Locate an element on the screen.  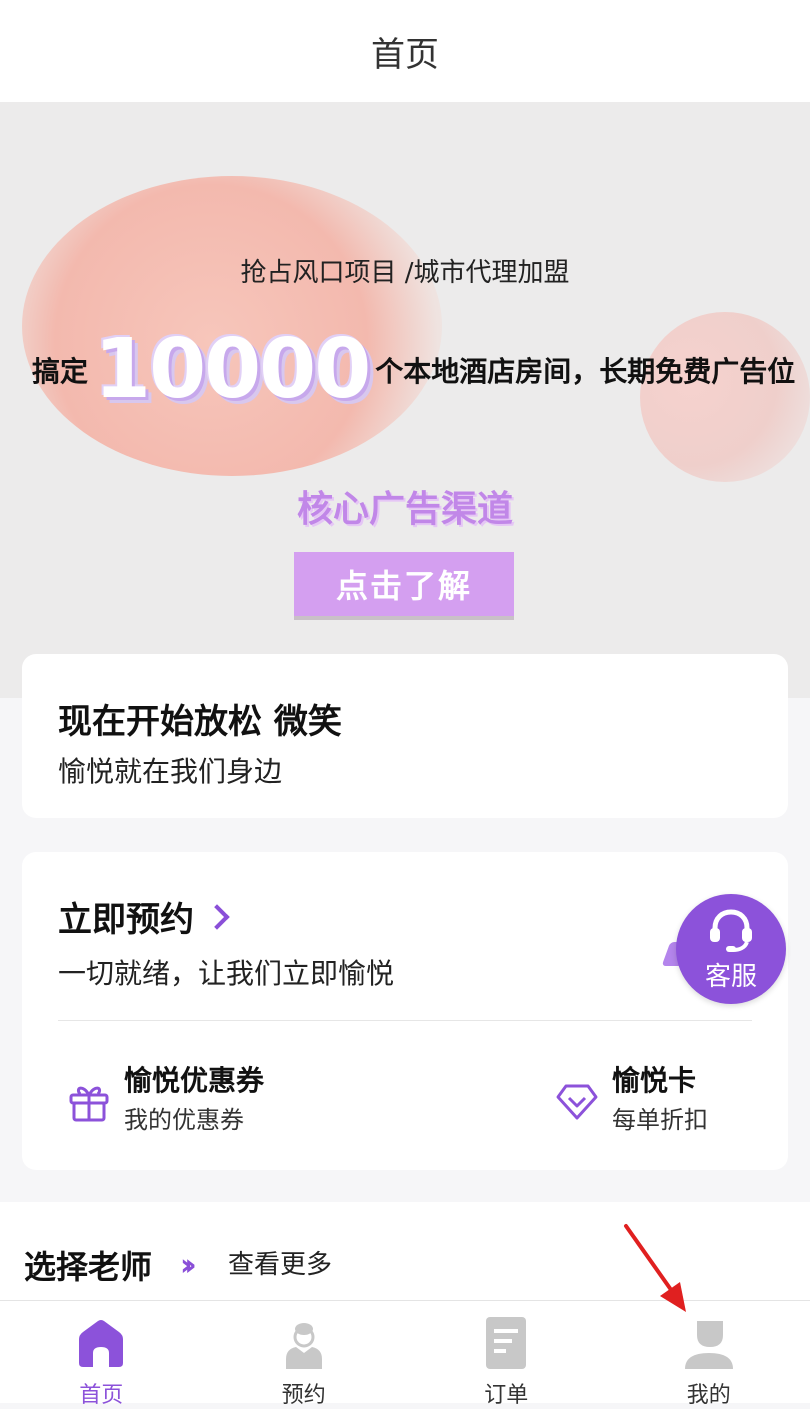
teachers-title: 选择老师 is located at coordinates (88, 1265).